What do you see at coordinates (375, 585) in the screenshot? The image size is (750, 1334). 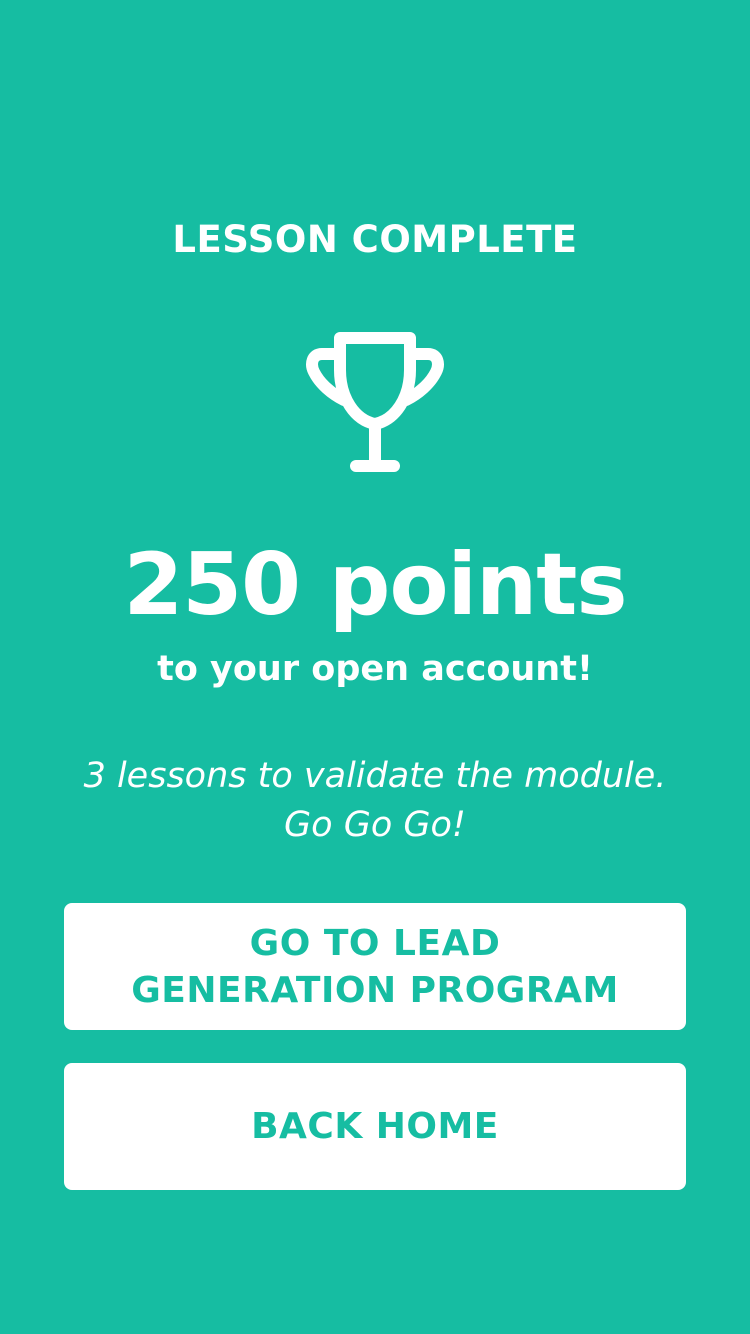 I see `points-value: 250 points` at bounding box center [375, 585].